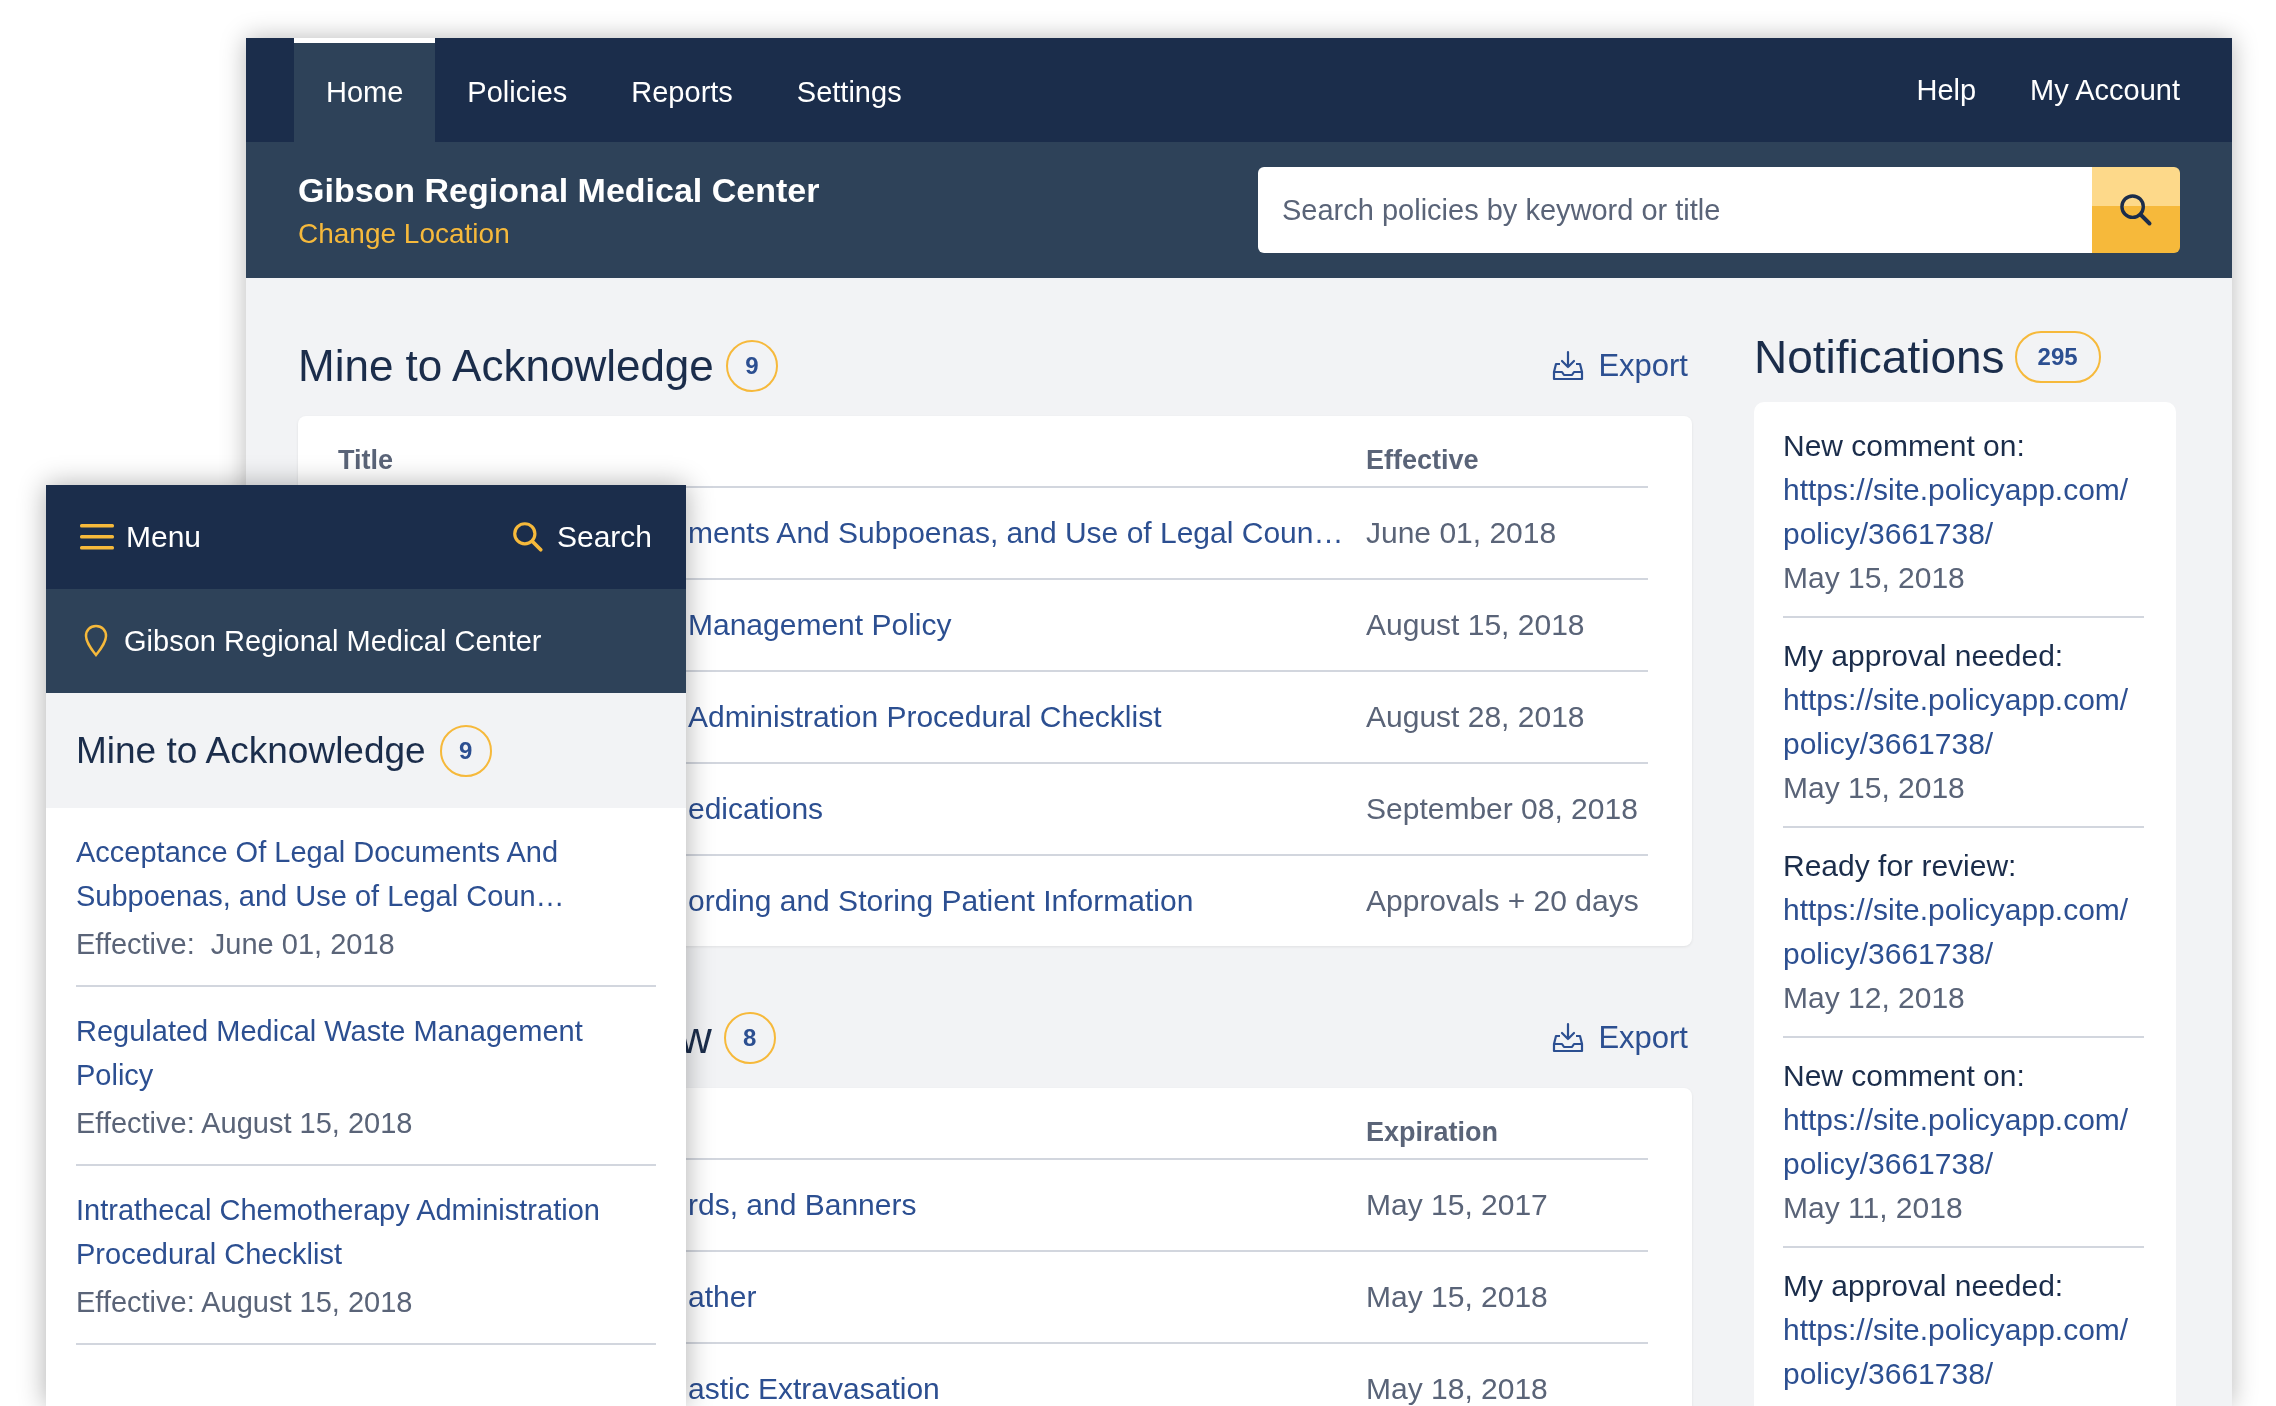 This screenshot has width=2276, height=1406. I want to click on nav-tab: Home, so click(365, 90).